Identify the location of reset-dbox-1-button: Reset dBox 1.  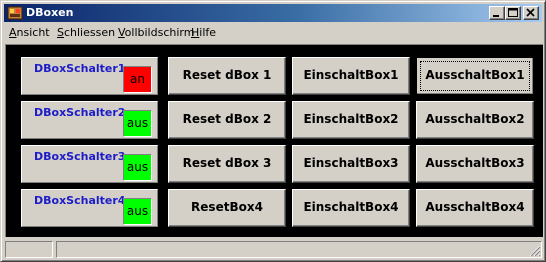
(227, 76).